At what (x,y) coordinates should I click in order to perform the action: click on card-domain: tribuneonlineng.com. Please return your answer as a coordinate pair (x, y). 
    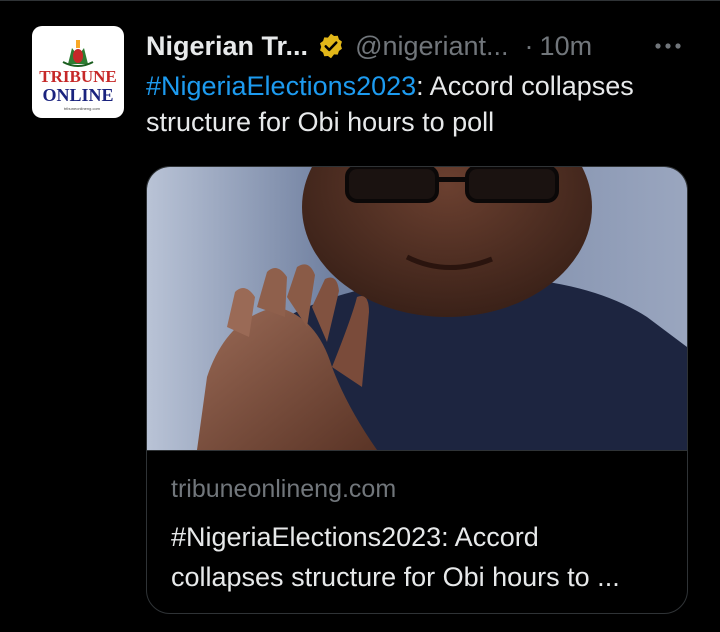
    Looking at the image, I should click on (283, 489).